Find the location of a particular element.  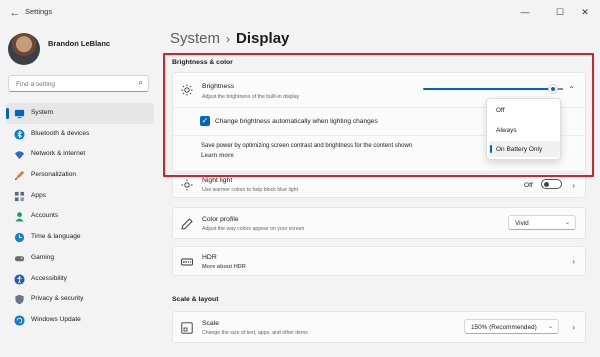

color-profile-value: Vivid is located at coordinates (522, 223).